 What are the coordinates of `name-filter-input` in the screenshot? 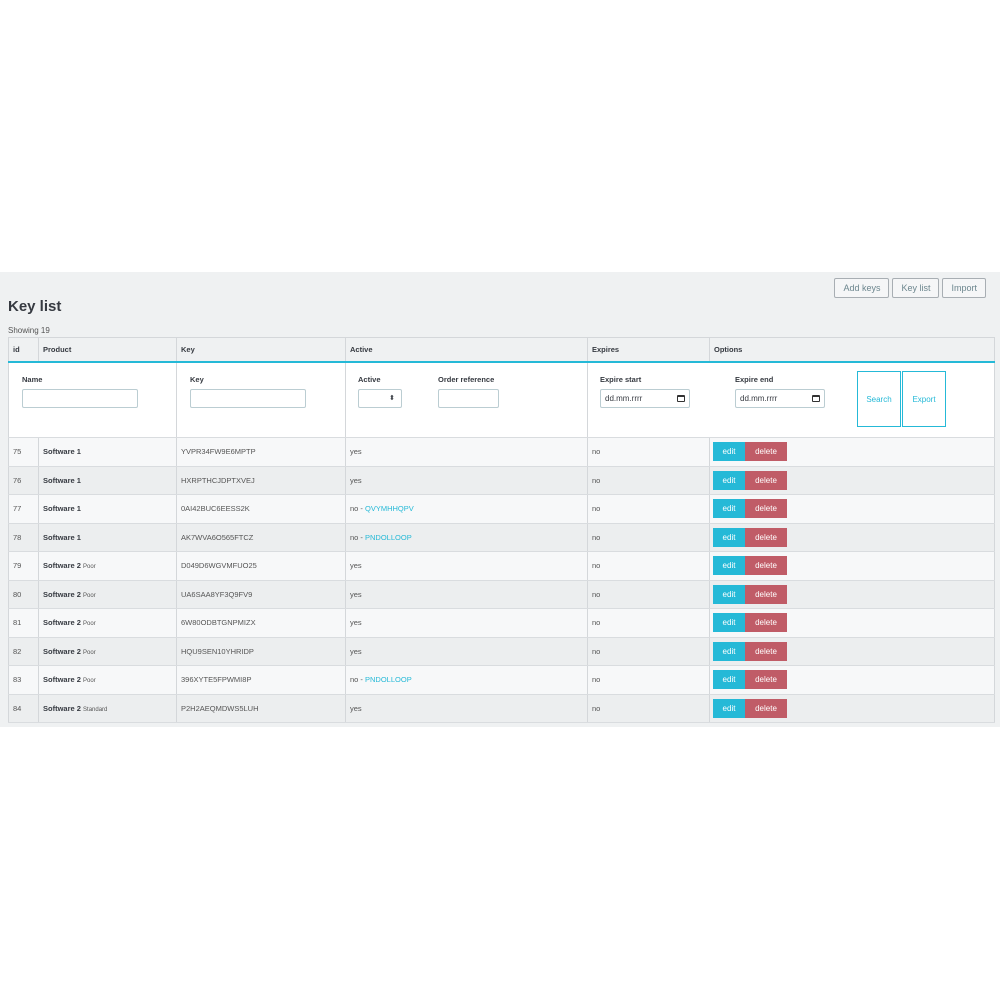 It's located at (80, 398).